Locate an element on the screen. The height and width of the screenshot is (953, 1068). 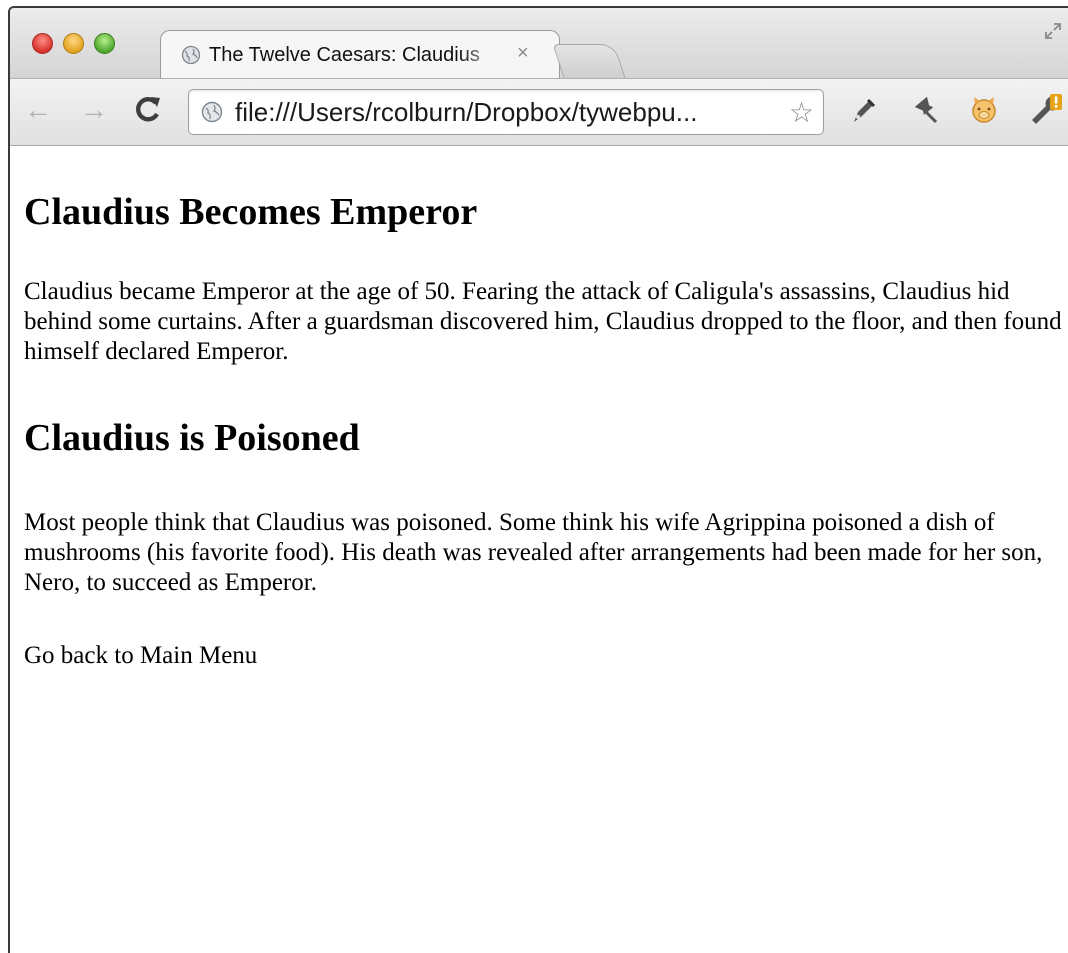
browser-tab: The Twelve Caesars: Claudius × is located at coordinates (360, 55).